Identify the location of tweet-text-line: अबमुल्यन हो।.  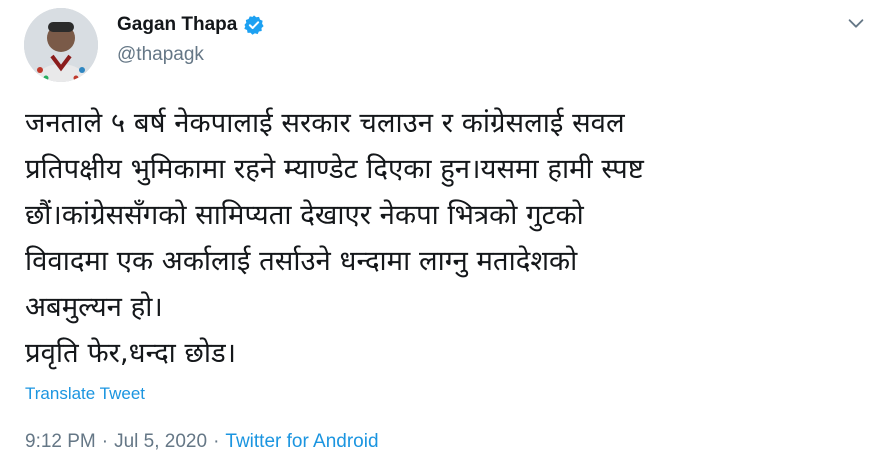
(94, 307).